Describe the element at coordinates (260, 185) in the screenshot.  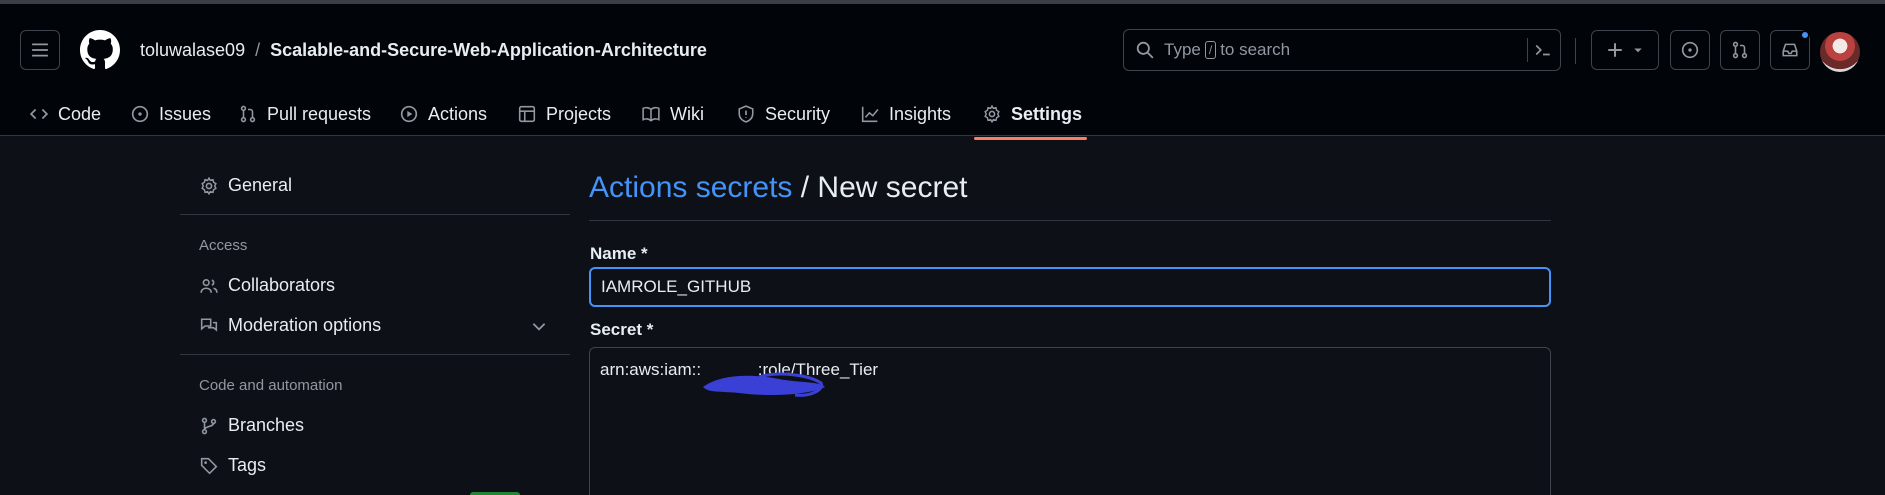
I see `sidebar-item-label: General` at that location.